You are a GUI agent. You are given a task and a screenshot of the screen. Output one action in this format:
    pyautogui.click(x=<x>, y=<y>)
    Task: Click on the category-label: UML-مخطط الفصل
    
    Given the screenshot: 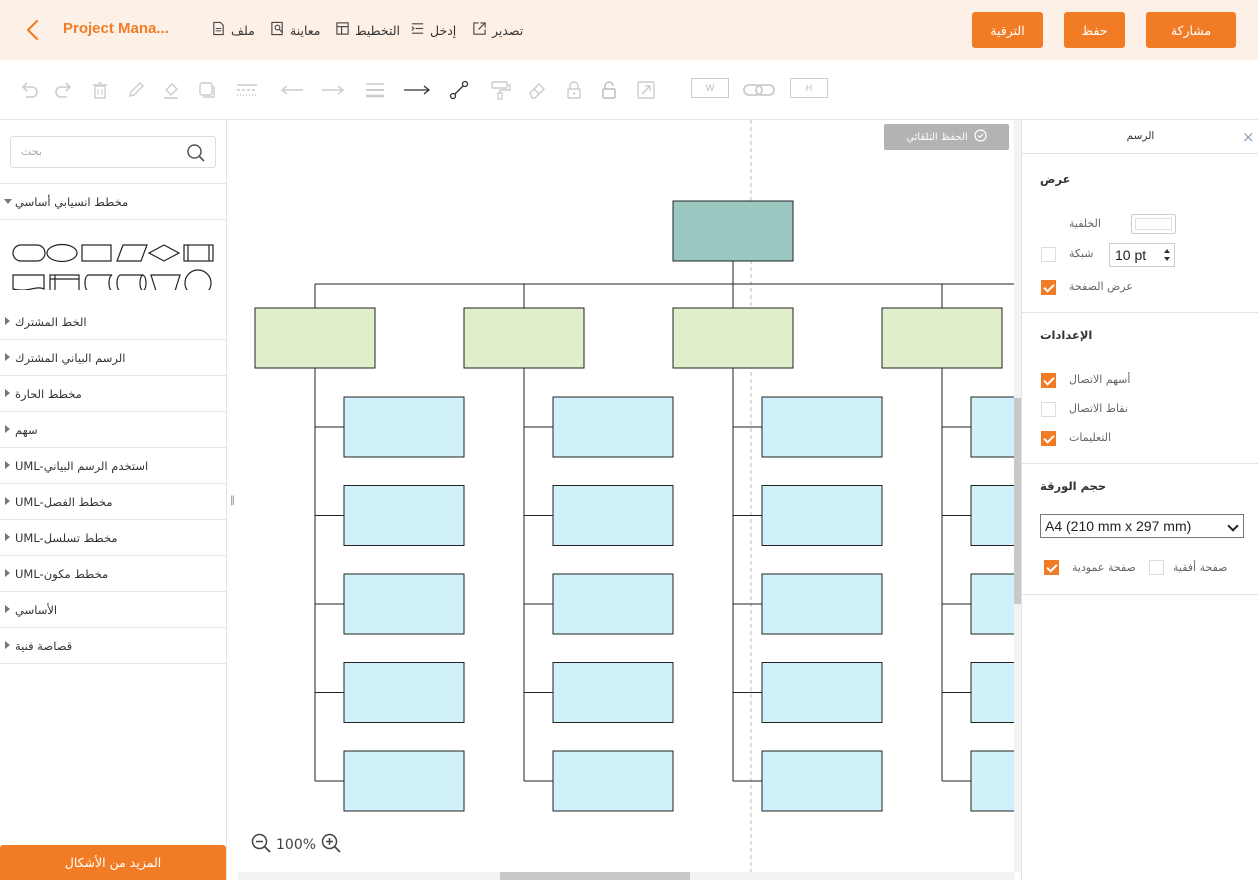 What is the action you would take?
    pyautogui.click(x=64, y=502)
    